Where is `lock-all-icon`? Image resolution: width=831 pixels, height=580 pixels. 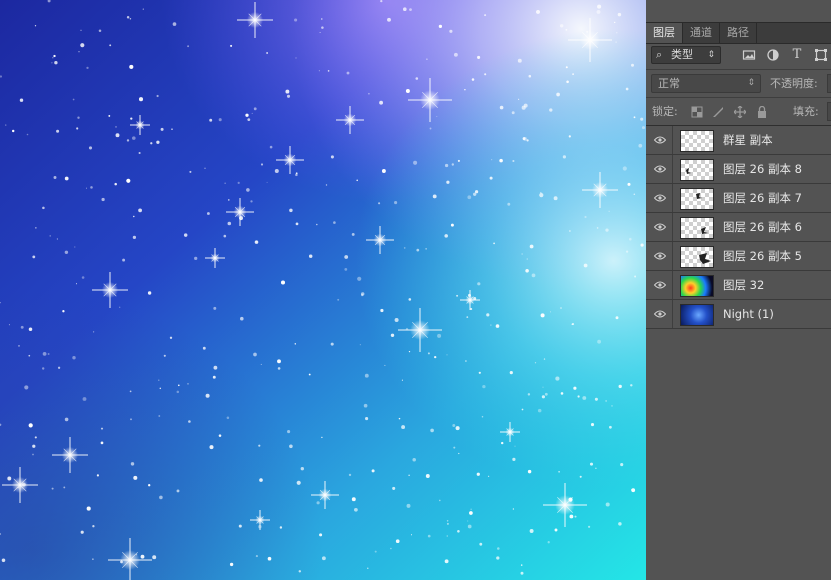
lock-all-icon is located at coordinates (762, 111).